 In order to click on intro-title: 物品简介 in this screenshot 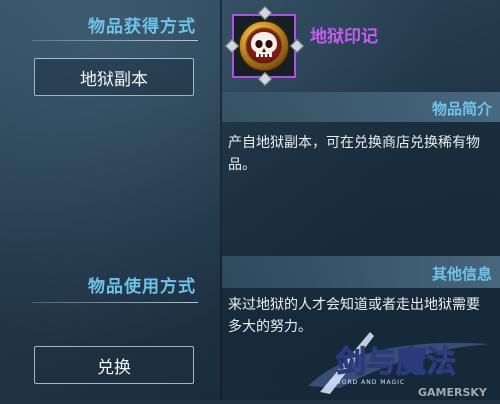, I will do `click(461, 109)`.